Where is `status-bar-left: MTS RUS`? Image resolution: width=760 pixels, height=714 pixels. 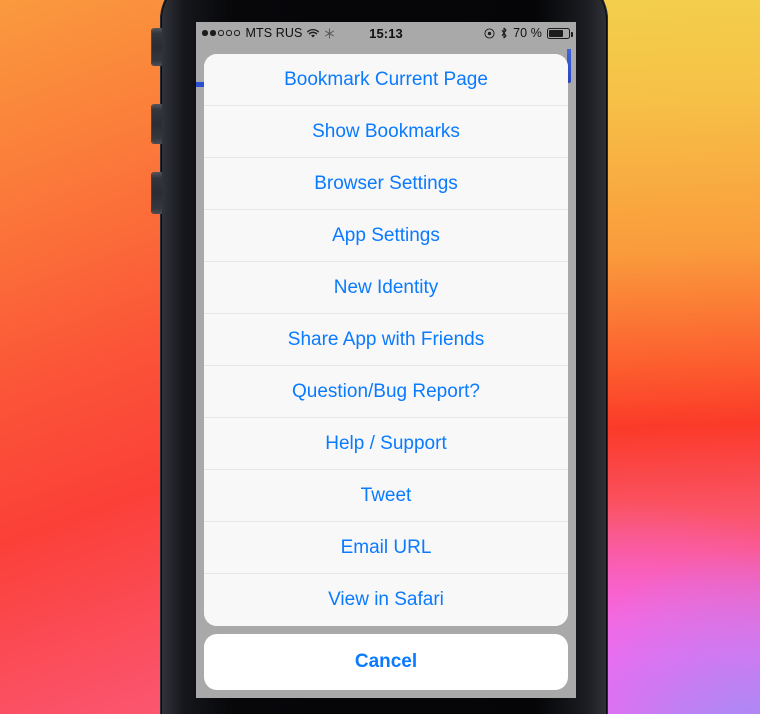
status-bar-left: MTS RUS is located at coordinates (285, 33).